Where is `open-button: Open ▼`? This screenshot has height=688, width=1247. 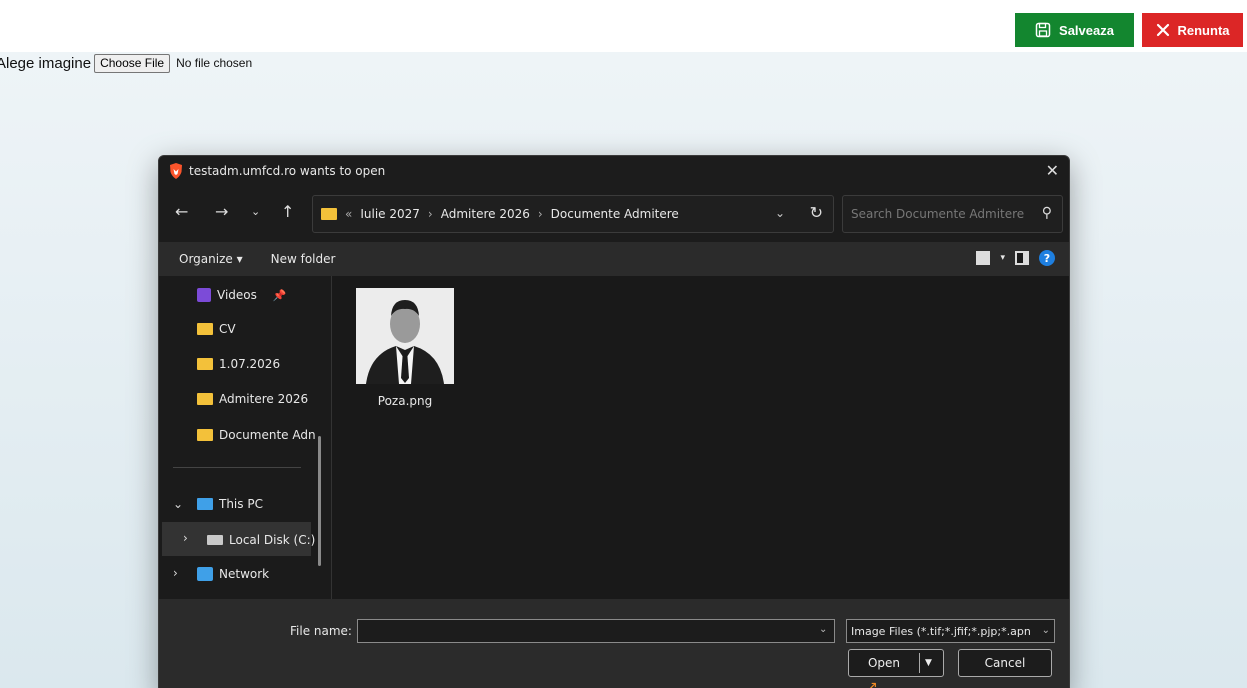 open-button: Open ▼ is located at coordinates (896, 663).